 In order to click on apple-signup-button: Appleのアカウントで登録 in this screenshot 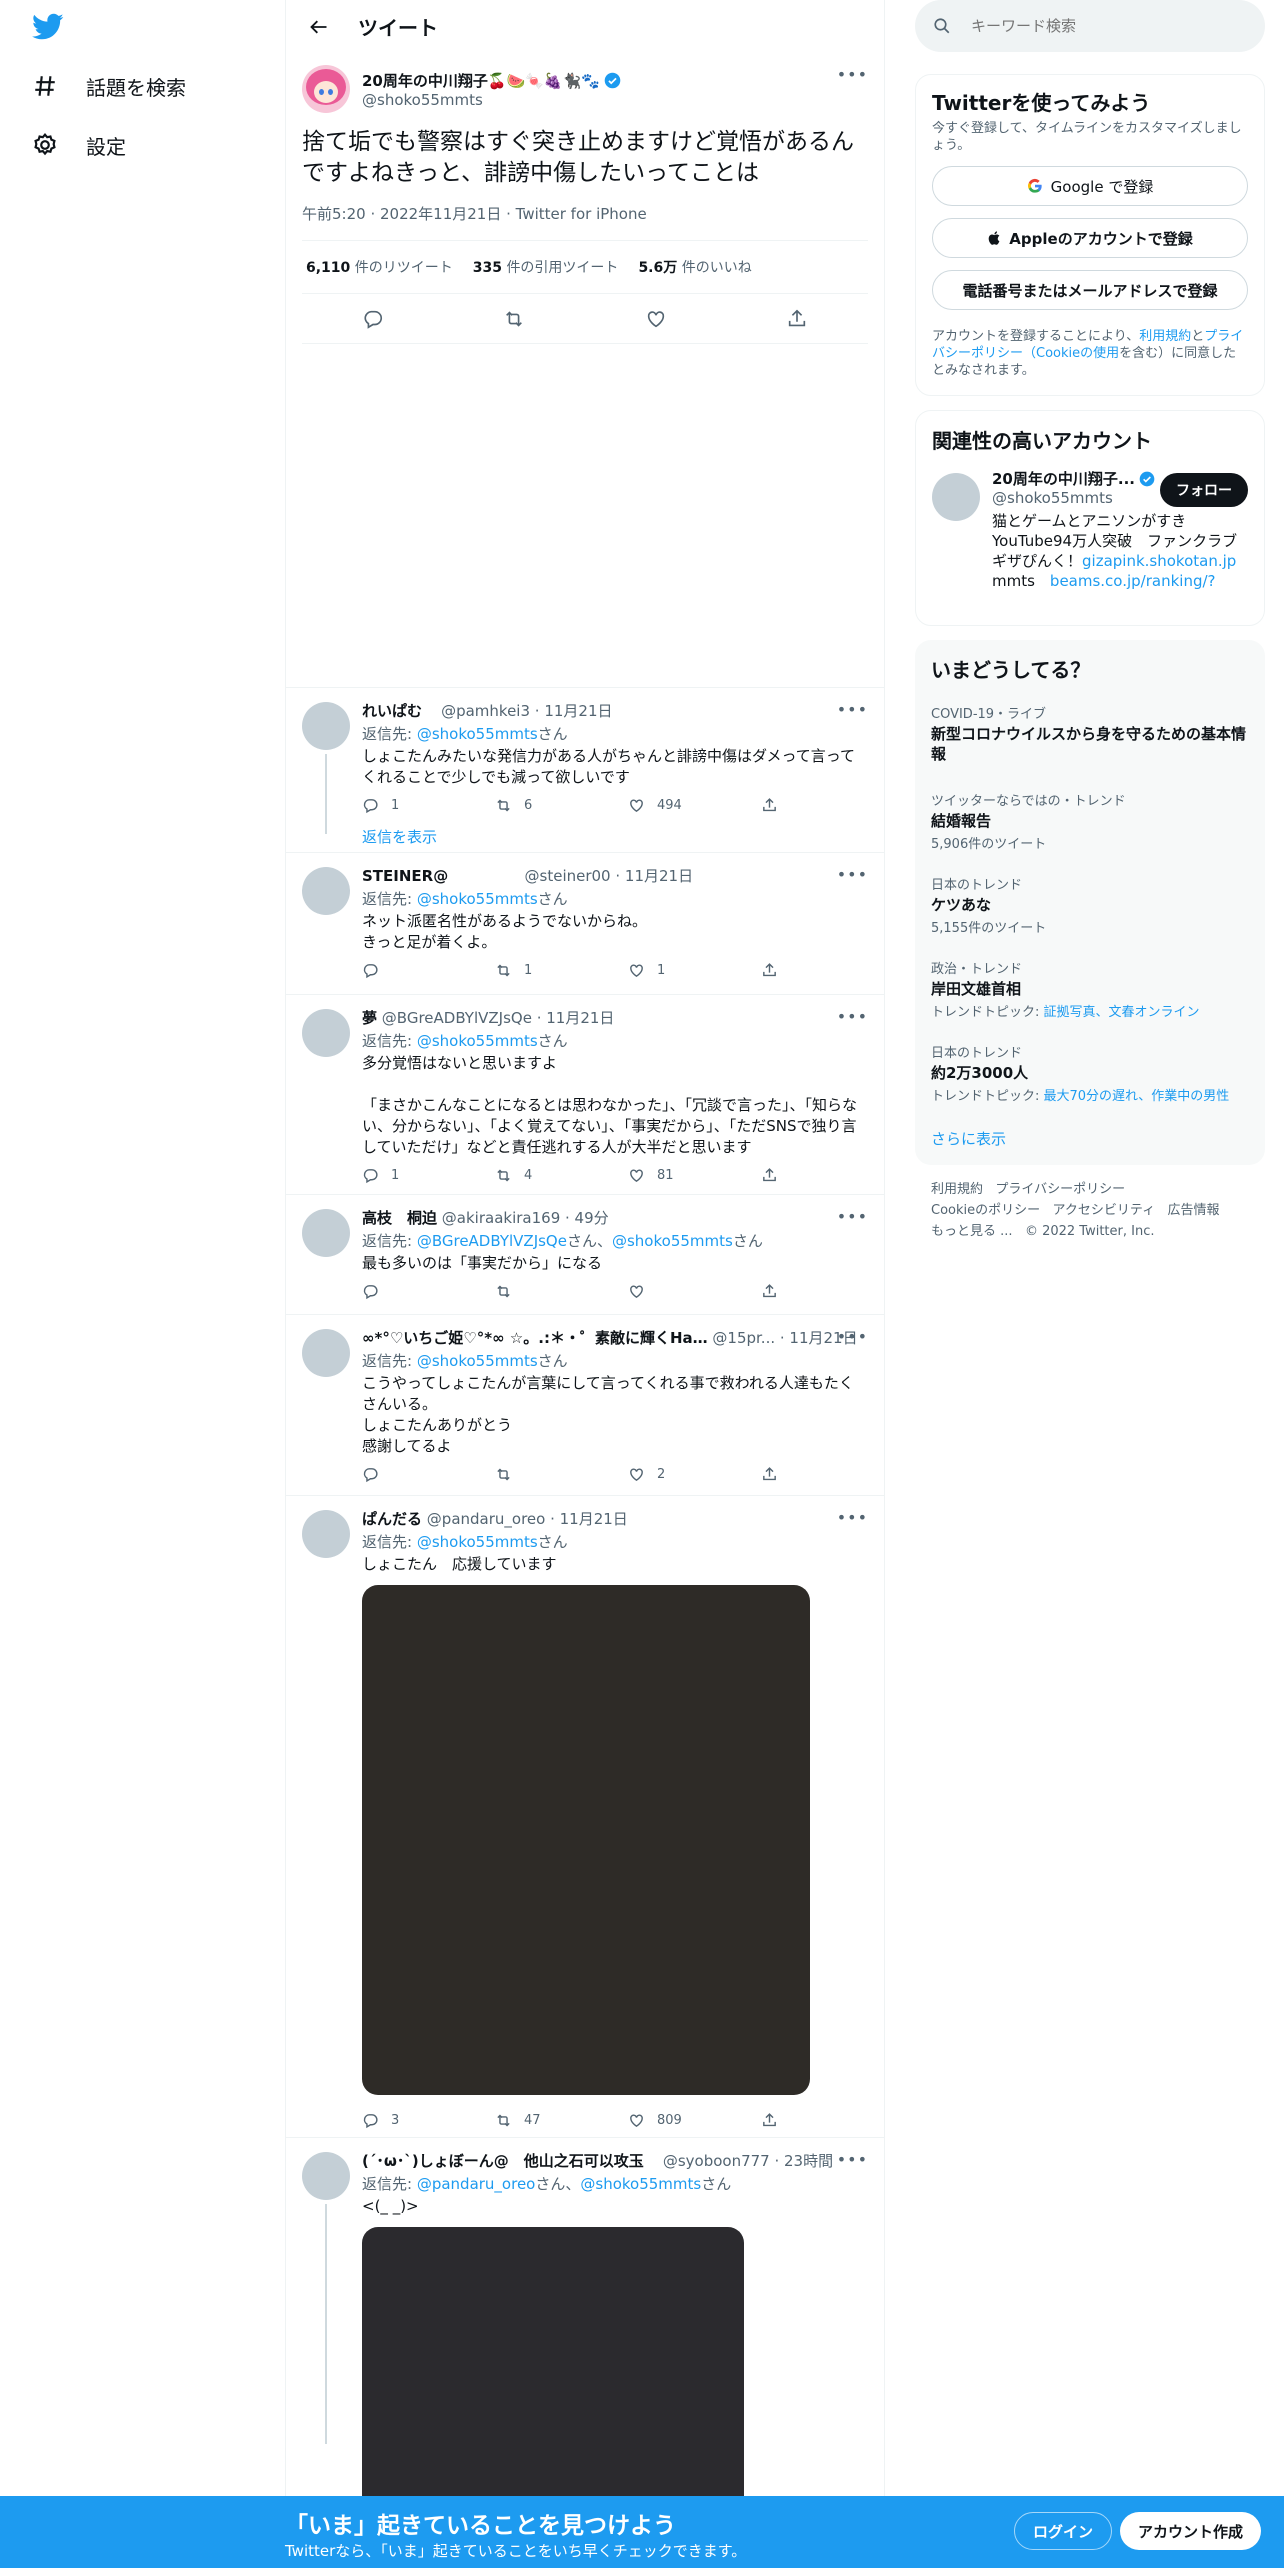, I will do `click(1090, 238)`.